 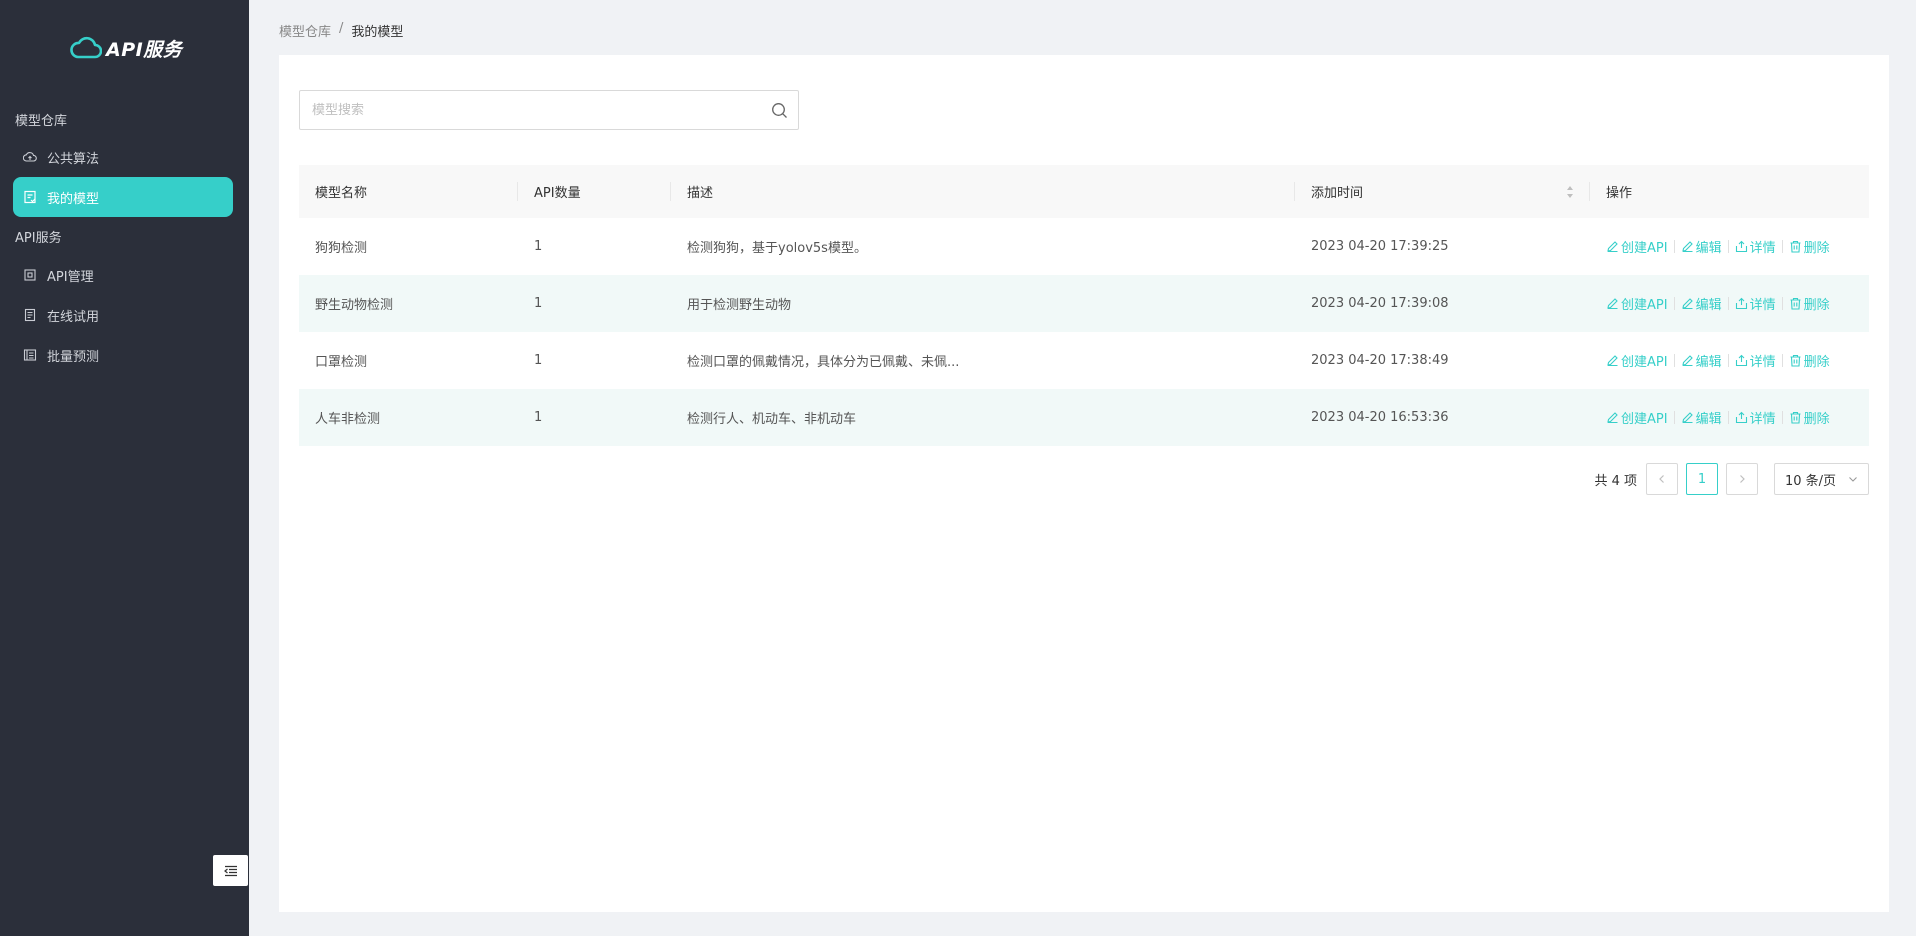 I want to click on api-icon, so click(x=30, y=275).